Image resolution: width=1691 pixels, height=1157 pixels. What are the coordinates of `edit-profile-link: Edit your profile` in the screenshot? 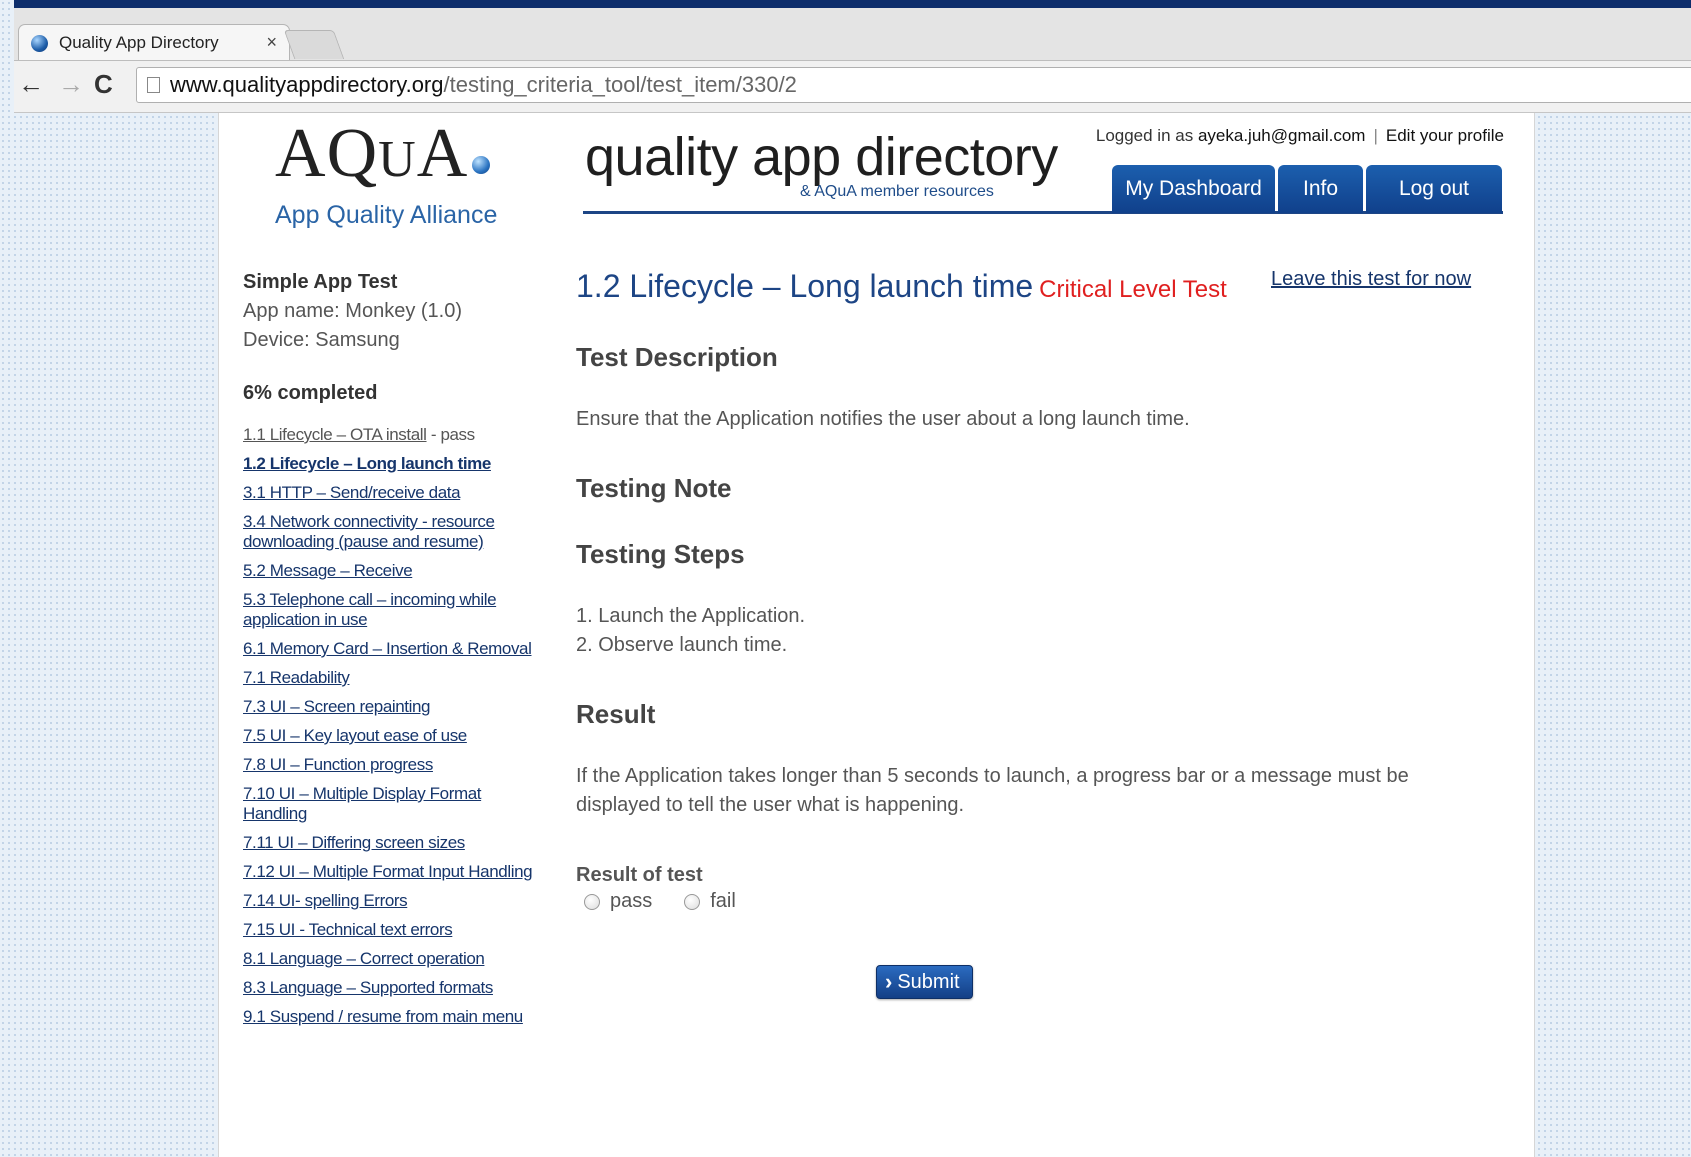 It's located at (1445, 135).